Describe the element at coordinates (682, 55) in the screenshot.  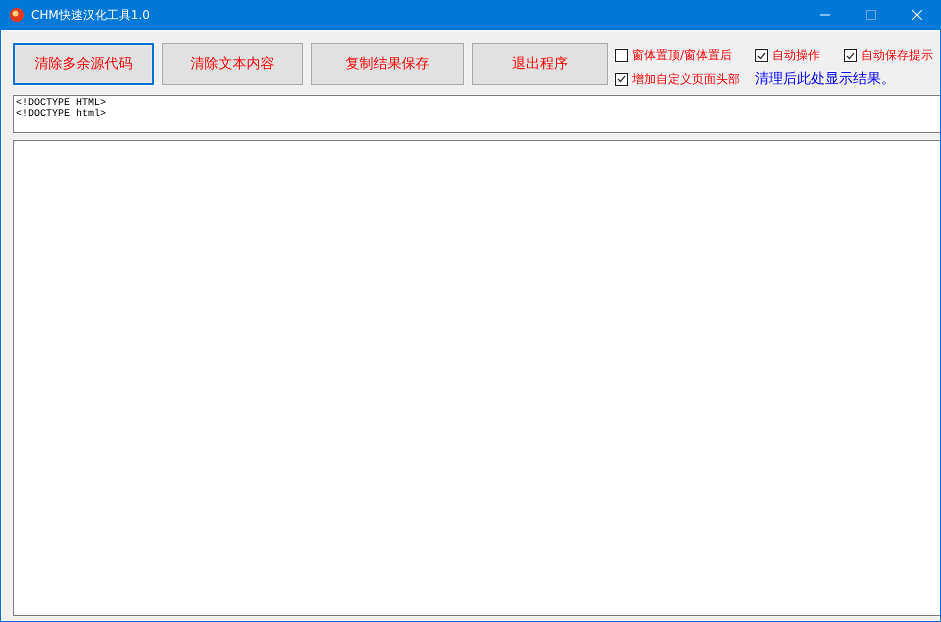
I see `checkbox-label: 窗体置顶/窗体置后` at that location.